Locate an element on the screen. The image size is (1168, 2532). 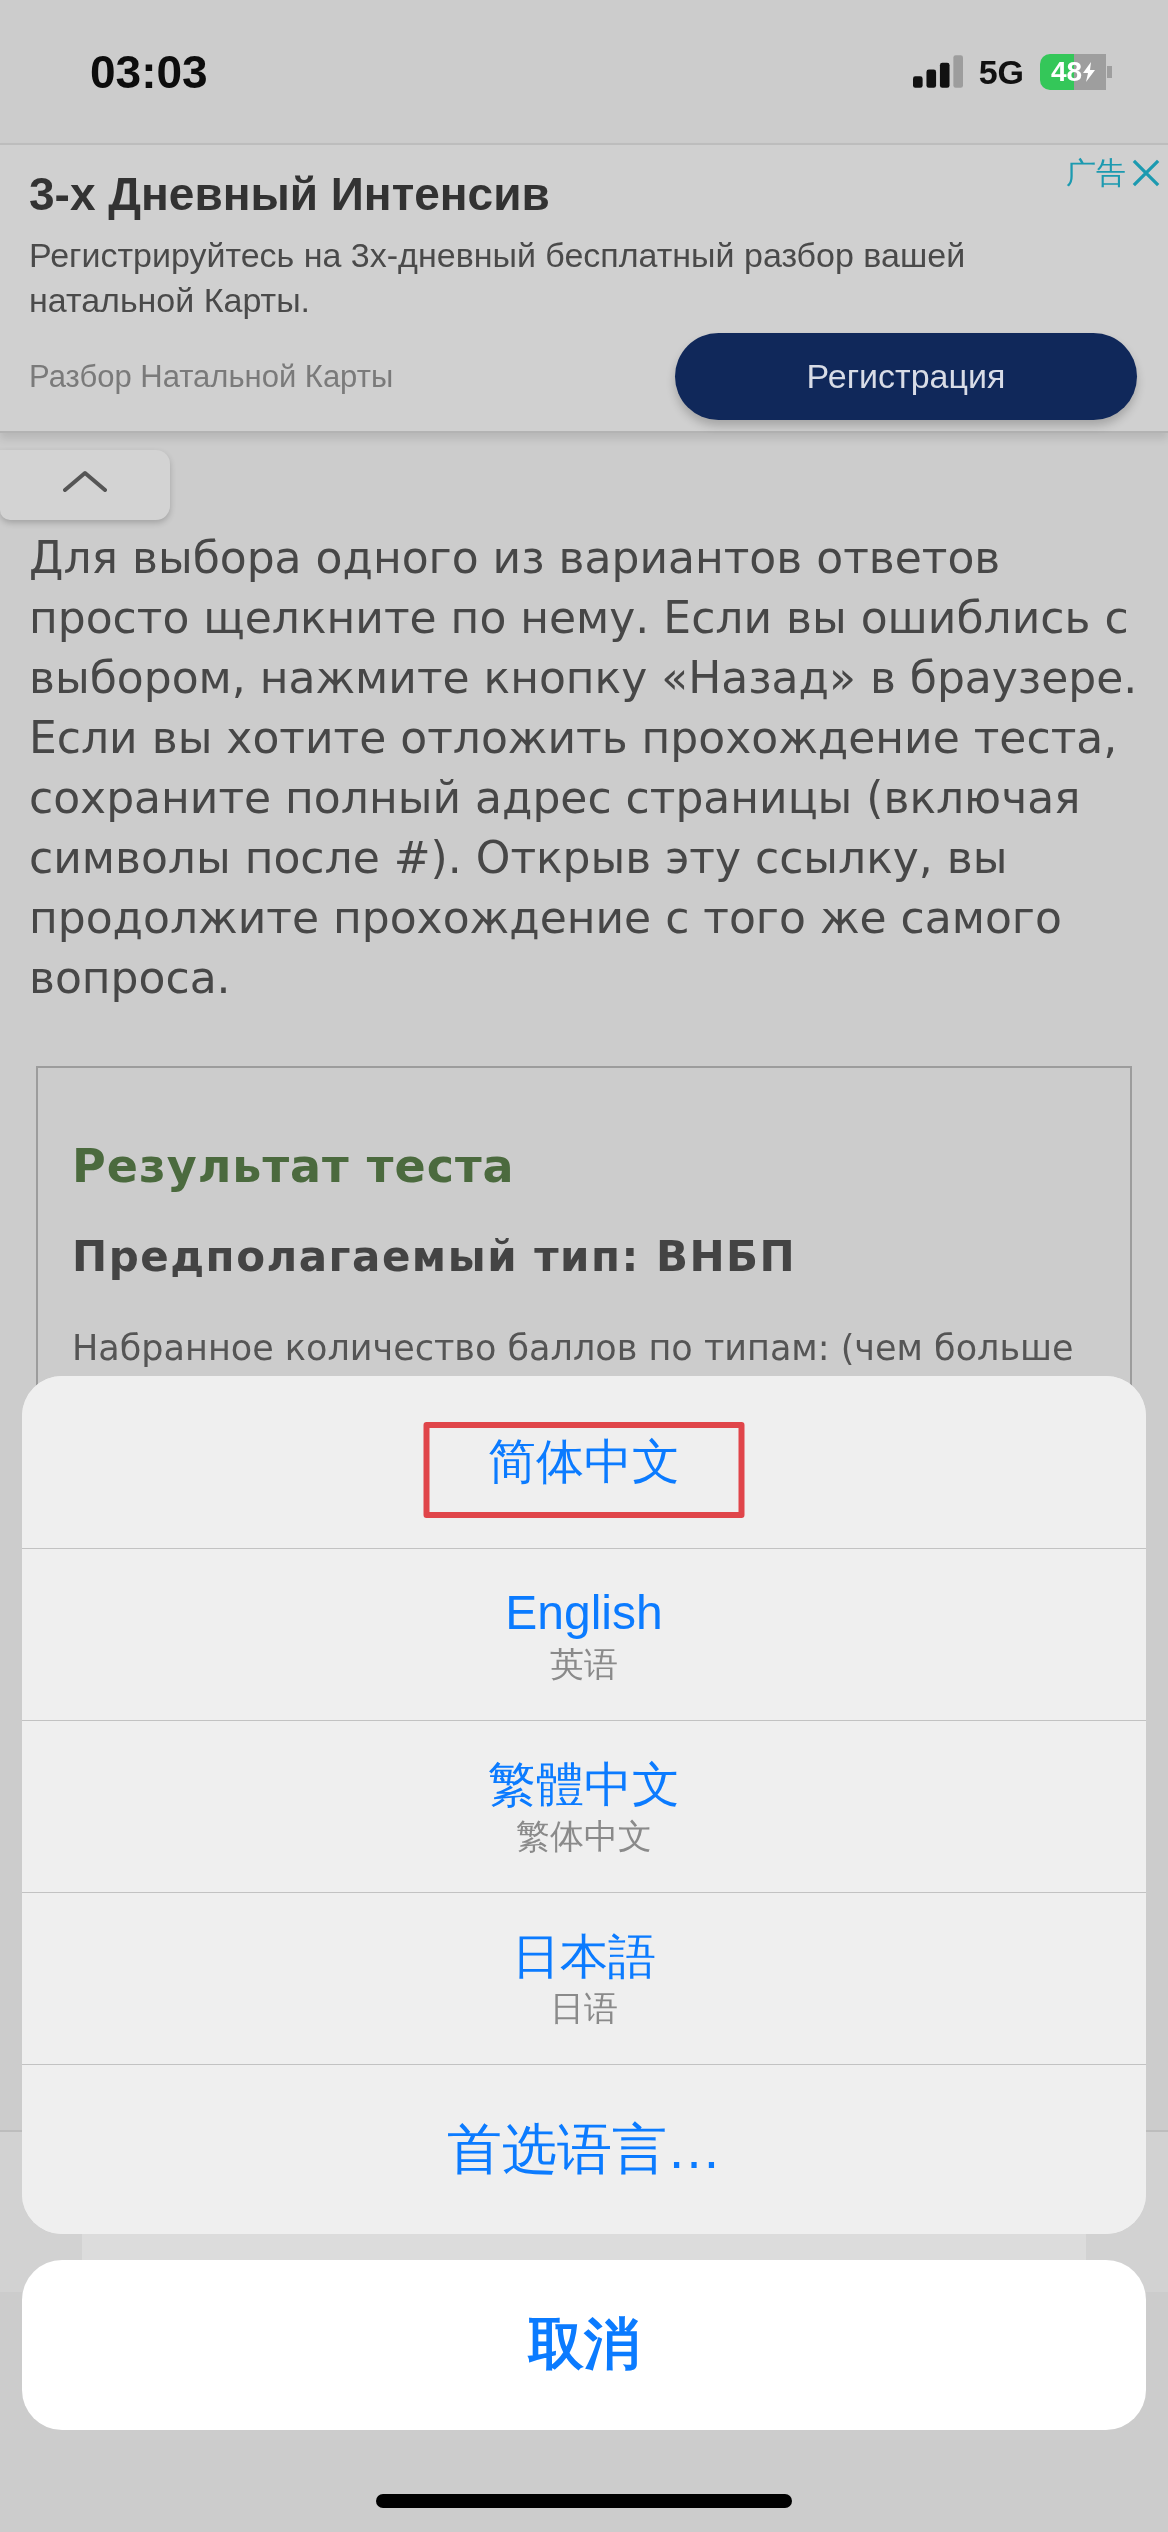
result-type: Предполагаемый тип: ВНБП is located at coordinates (434, 1257).